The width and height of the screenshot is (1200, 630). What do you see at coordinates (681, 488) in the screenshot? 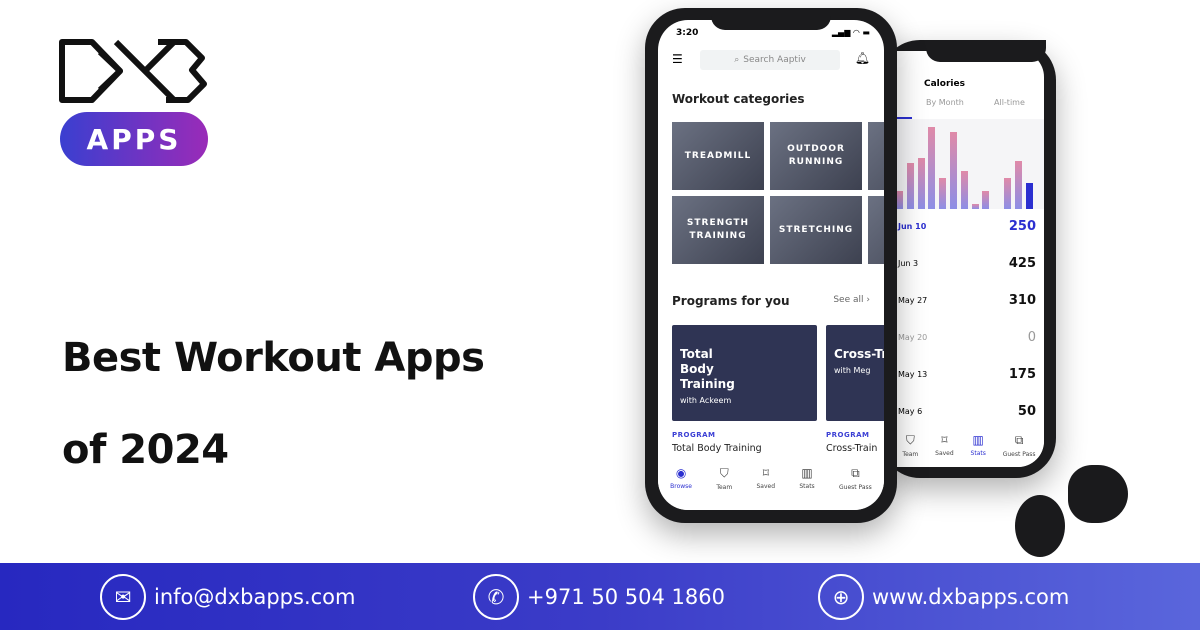
I see `nav-browse: ◉ Browse` at bounding box center [681, 488].